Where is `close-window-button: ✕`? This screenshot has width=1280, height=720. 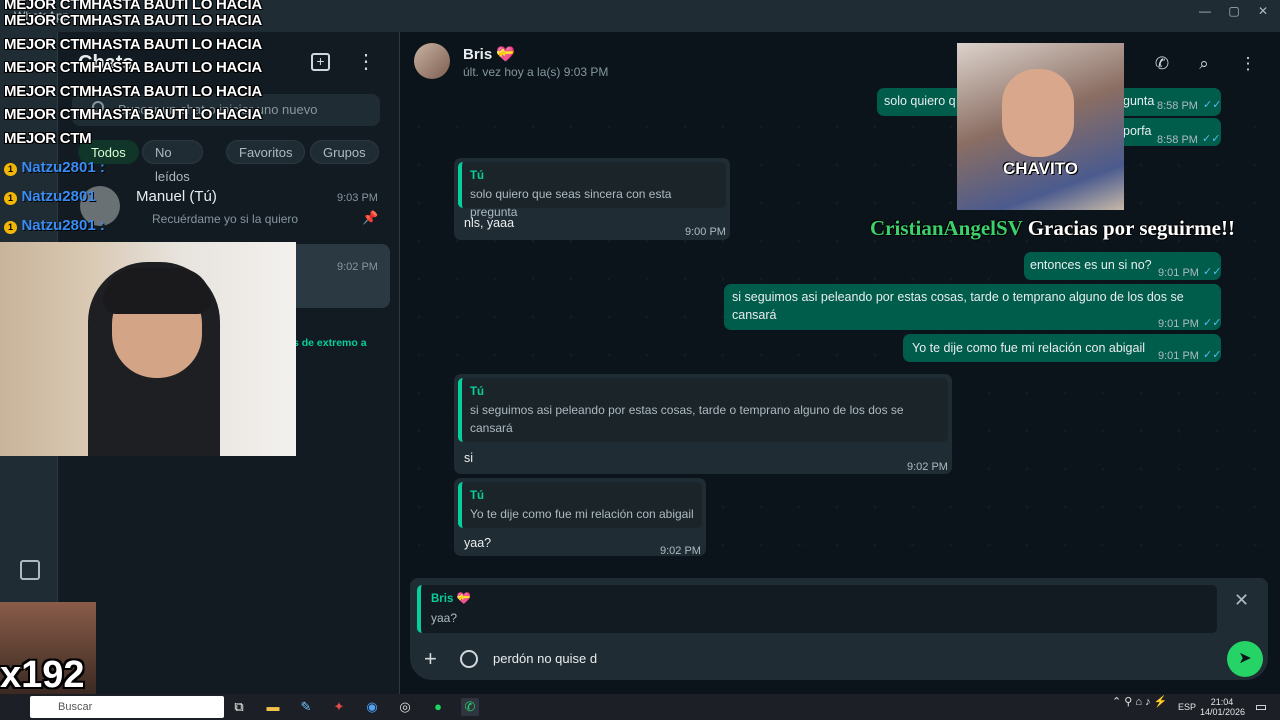
close-window-button: ✕ is located at coordinates (1263, 12).